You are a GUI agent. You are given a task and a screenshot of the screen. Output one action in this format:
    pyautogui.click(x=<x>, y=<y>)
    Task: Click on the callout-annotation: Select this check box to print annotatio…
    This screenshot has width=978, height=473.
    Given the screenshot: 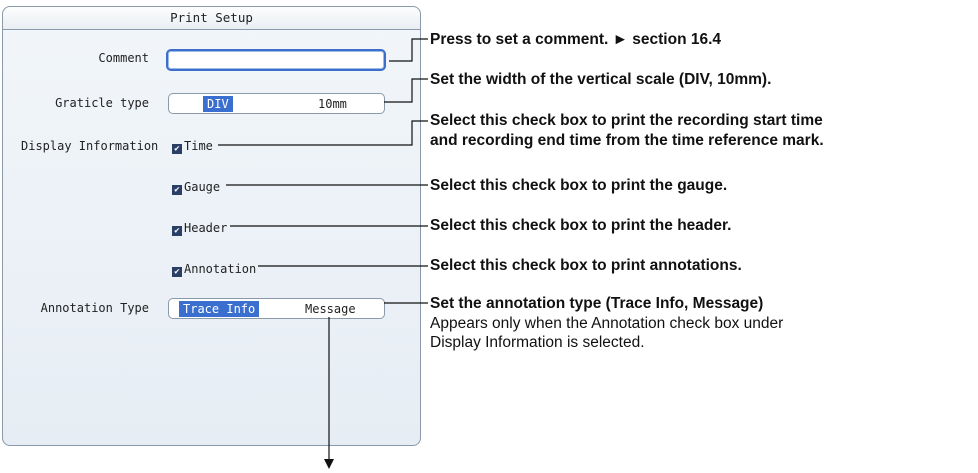 What is the action you would take?
    pyautogui.click(x=586, y=265)
    